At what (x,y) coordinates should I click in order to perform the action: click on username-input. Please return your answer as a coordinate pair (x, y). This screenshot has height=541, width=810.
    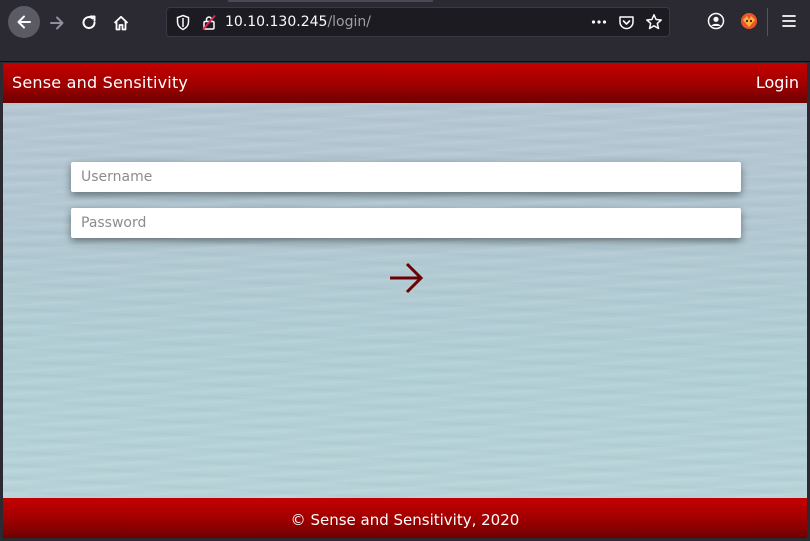
    Looking at the image, I should click on (406, 177).